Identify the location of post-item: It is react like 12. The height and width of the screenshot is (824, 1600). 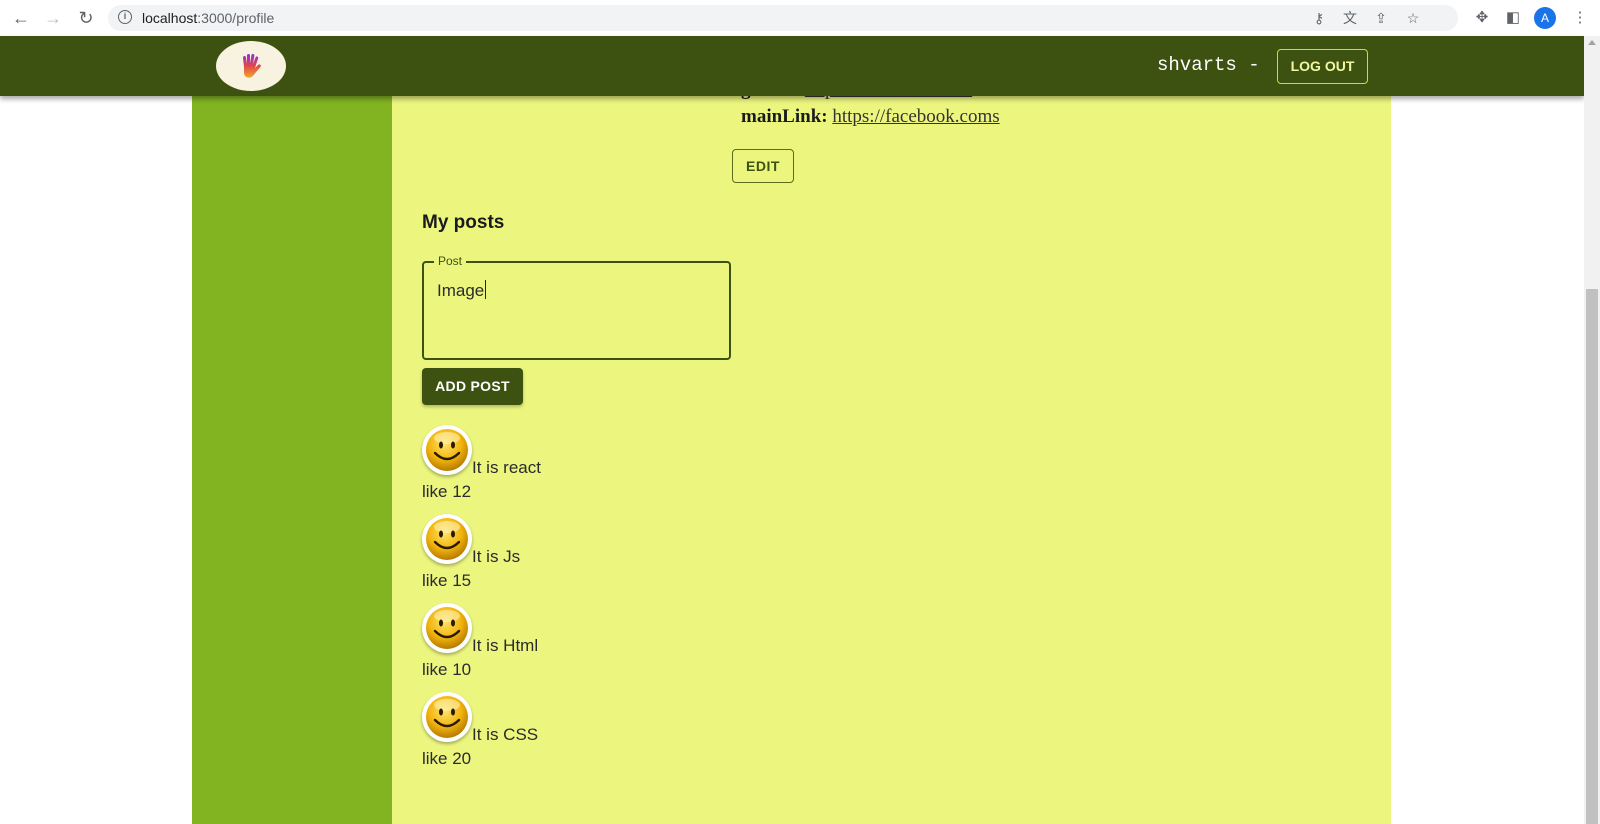
(572, 469).